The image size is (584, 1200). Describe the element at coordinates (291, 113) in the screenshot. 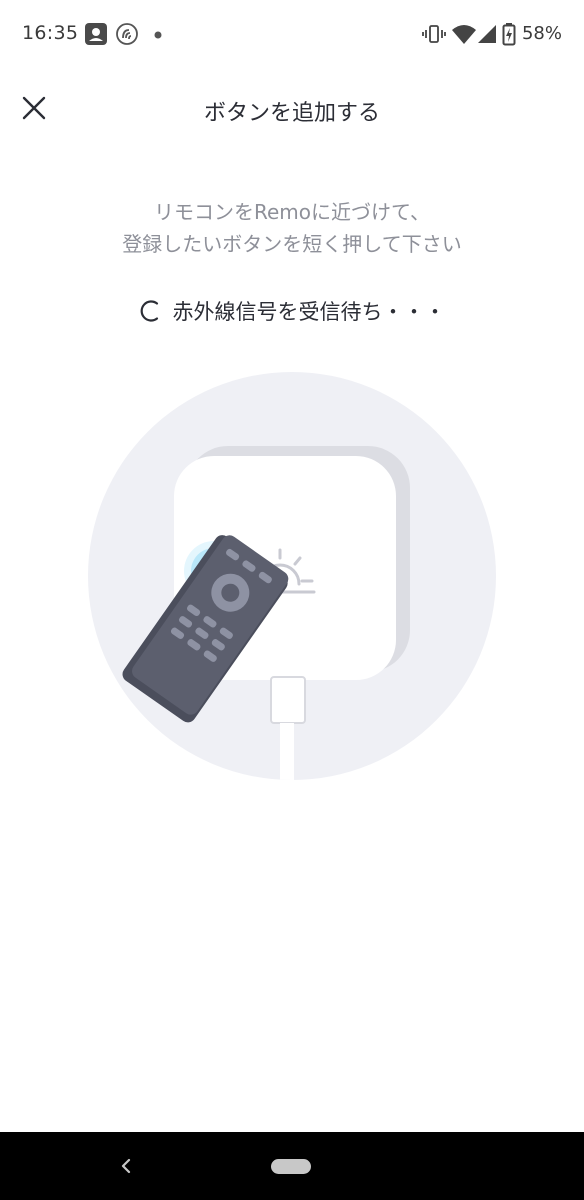

I see `page-title: ボタンを追加する` at that location.